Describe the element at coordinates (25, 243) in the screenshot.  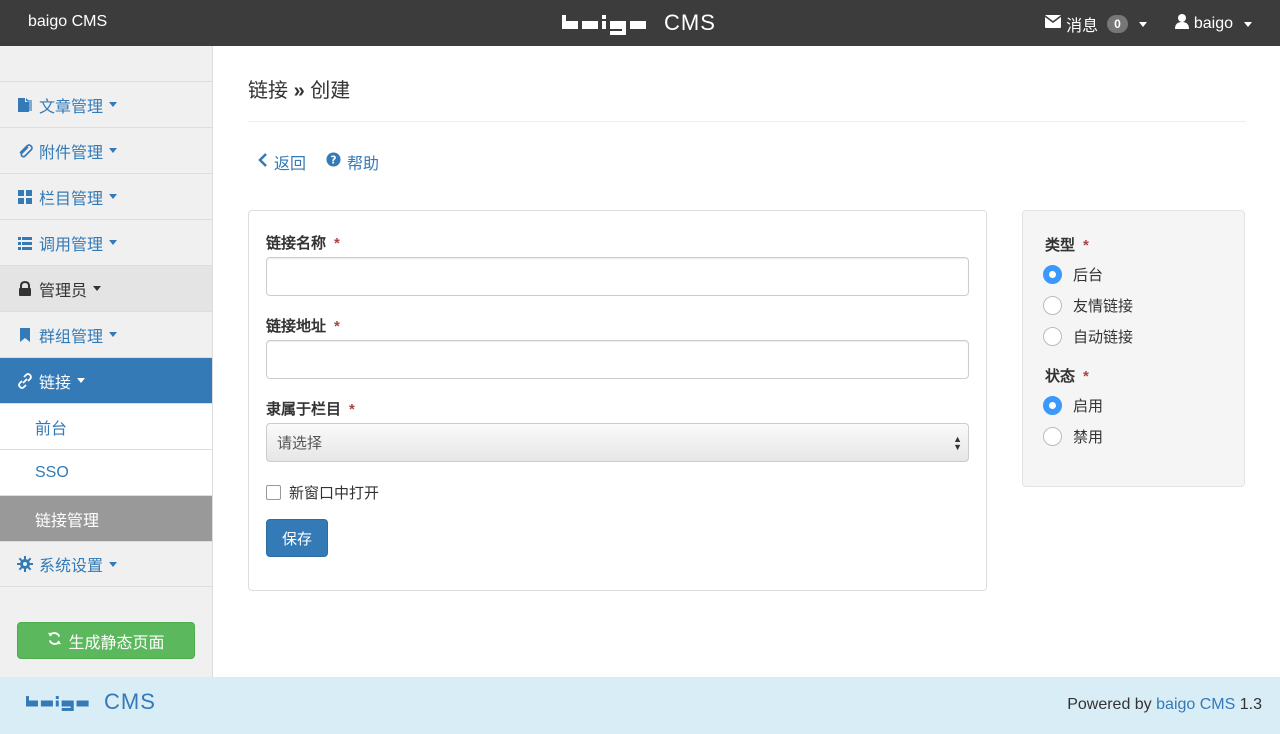
I see `list-icon` at that location.